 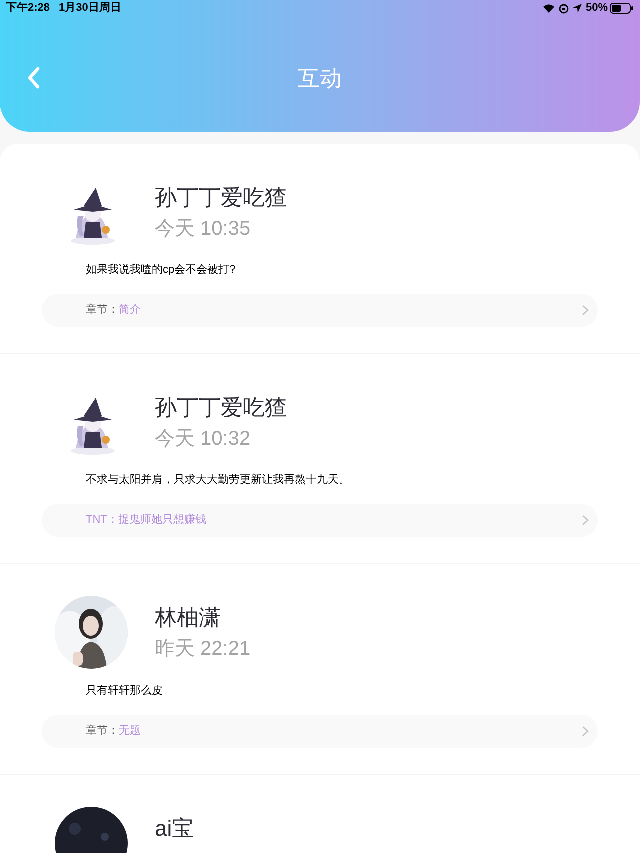 I want to click on chapter-title: TNT：捉鬼师她只想赚钱, so click(x=146, y=520).